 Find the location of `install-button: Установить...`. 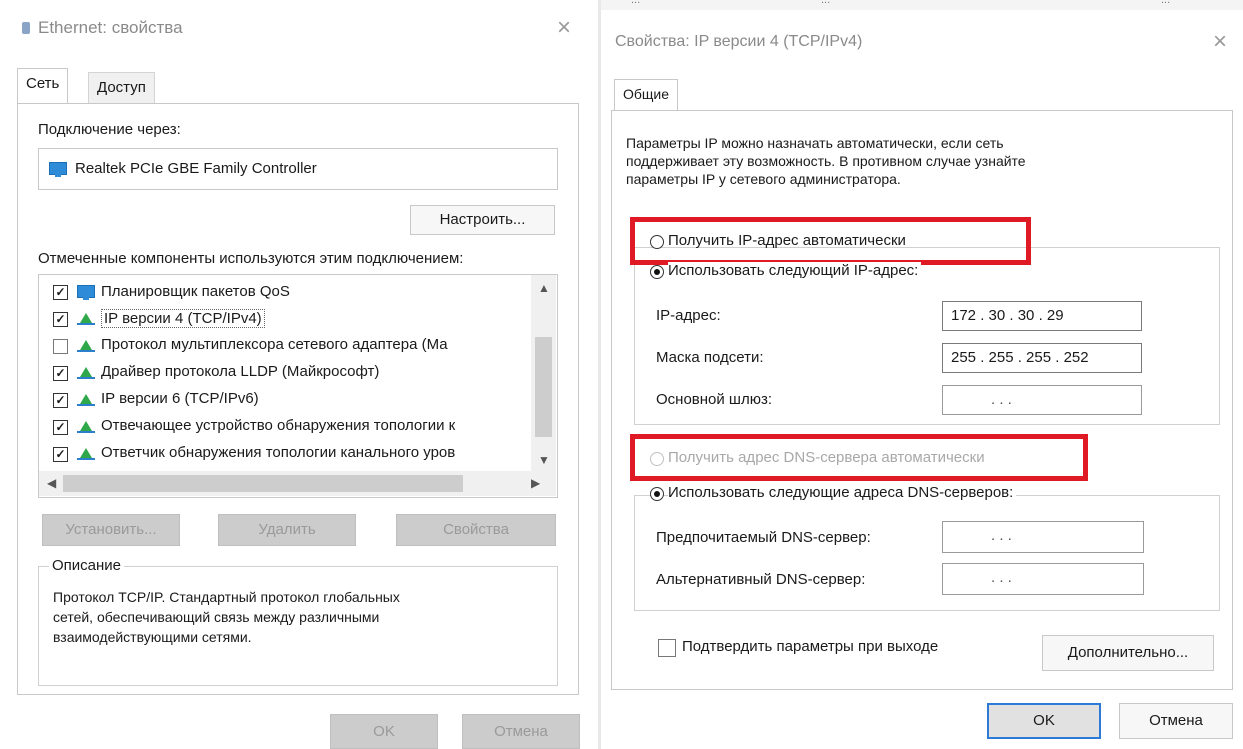

install-button: Установить... is located at coordinates (111, 530).